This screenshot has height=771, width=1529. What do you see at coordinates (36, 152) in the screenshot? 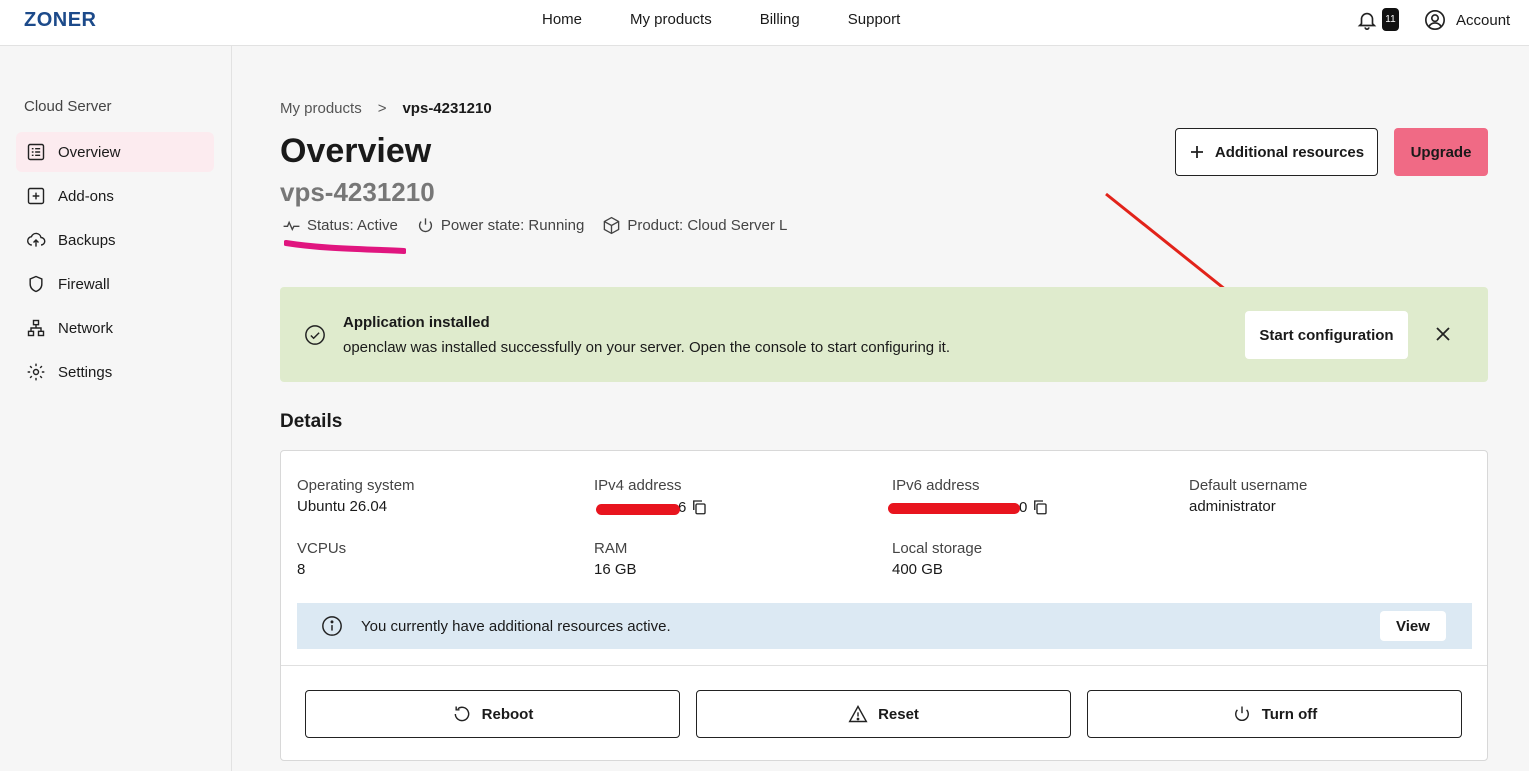
I see `list-icon` at bounding box center [36, 152].